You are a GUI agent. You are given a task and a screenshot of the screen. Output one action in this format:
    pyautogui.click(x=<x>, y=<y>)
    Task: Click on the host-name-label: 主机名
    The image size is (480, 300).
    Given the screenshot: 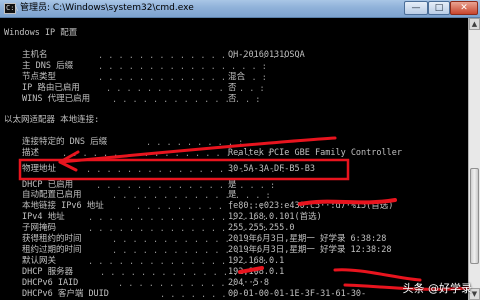 What is the action you would take?
    pyautogui.click(x=35, y=55)
    